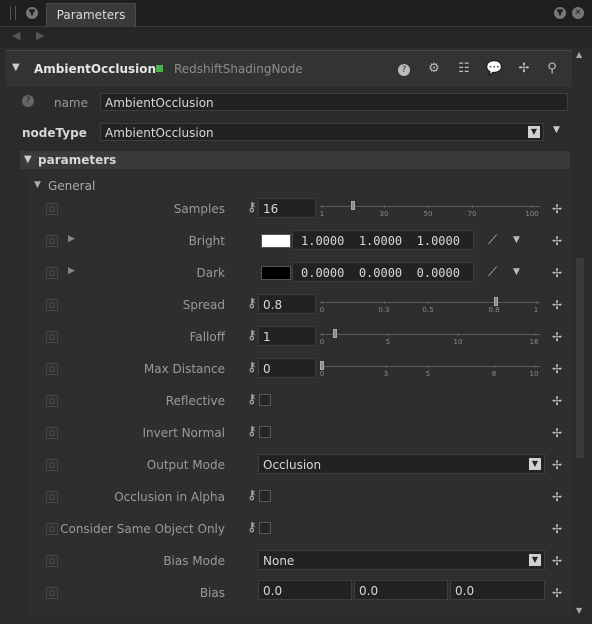 The image size is (592, 624). I want to click on scroll-down-icon: ▼, so click(579, 610).